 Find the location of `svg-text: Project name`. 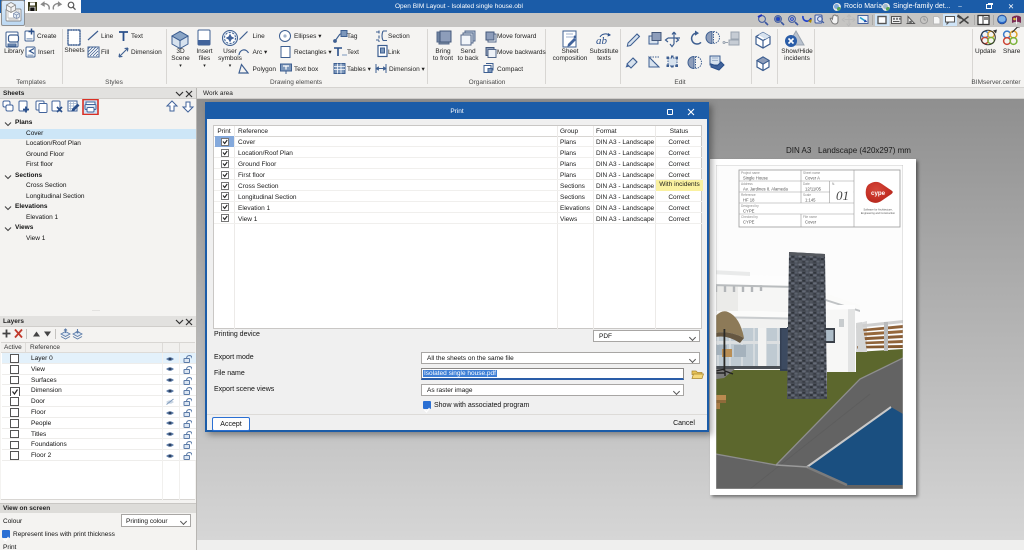

svg-text: Project name is located at coordinates (750, 173).